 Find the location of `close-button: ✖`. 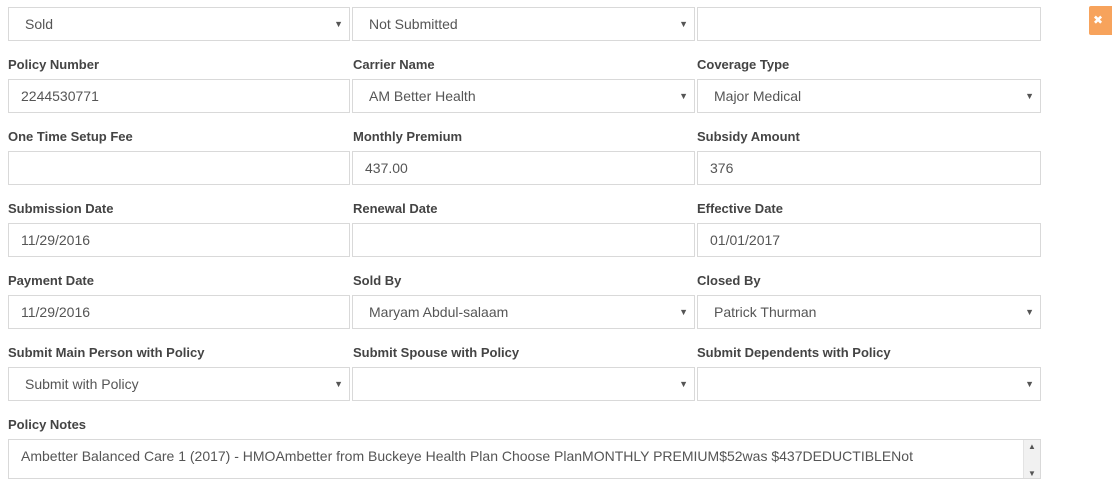

close-button: ✖ is located at coordinates (1100, 20).